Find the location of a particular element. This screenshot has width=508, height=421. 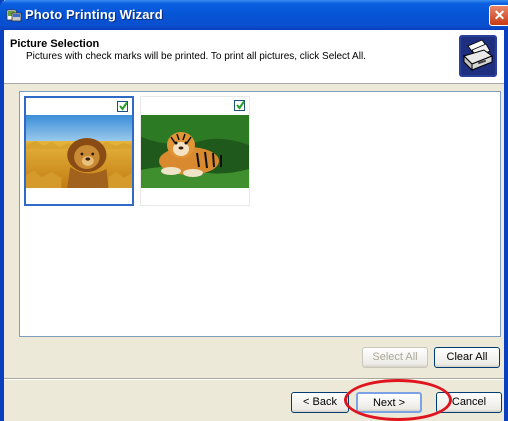

clear-all-button: Clear All is located at coordinates (467, 357).